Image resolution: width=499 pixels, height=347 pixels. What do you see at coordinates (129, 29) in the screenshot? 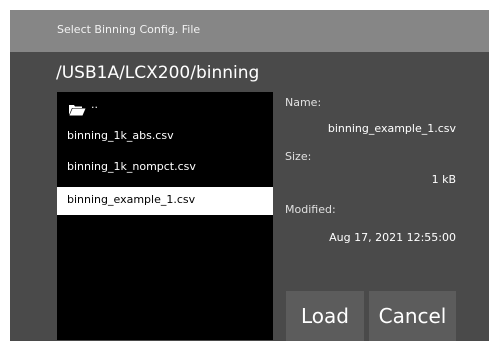
I see `dialog-title: Select Binning Config. File` at bounding box center [129, 29].